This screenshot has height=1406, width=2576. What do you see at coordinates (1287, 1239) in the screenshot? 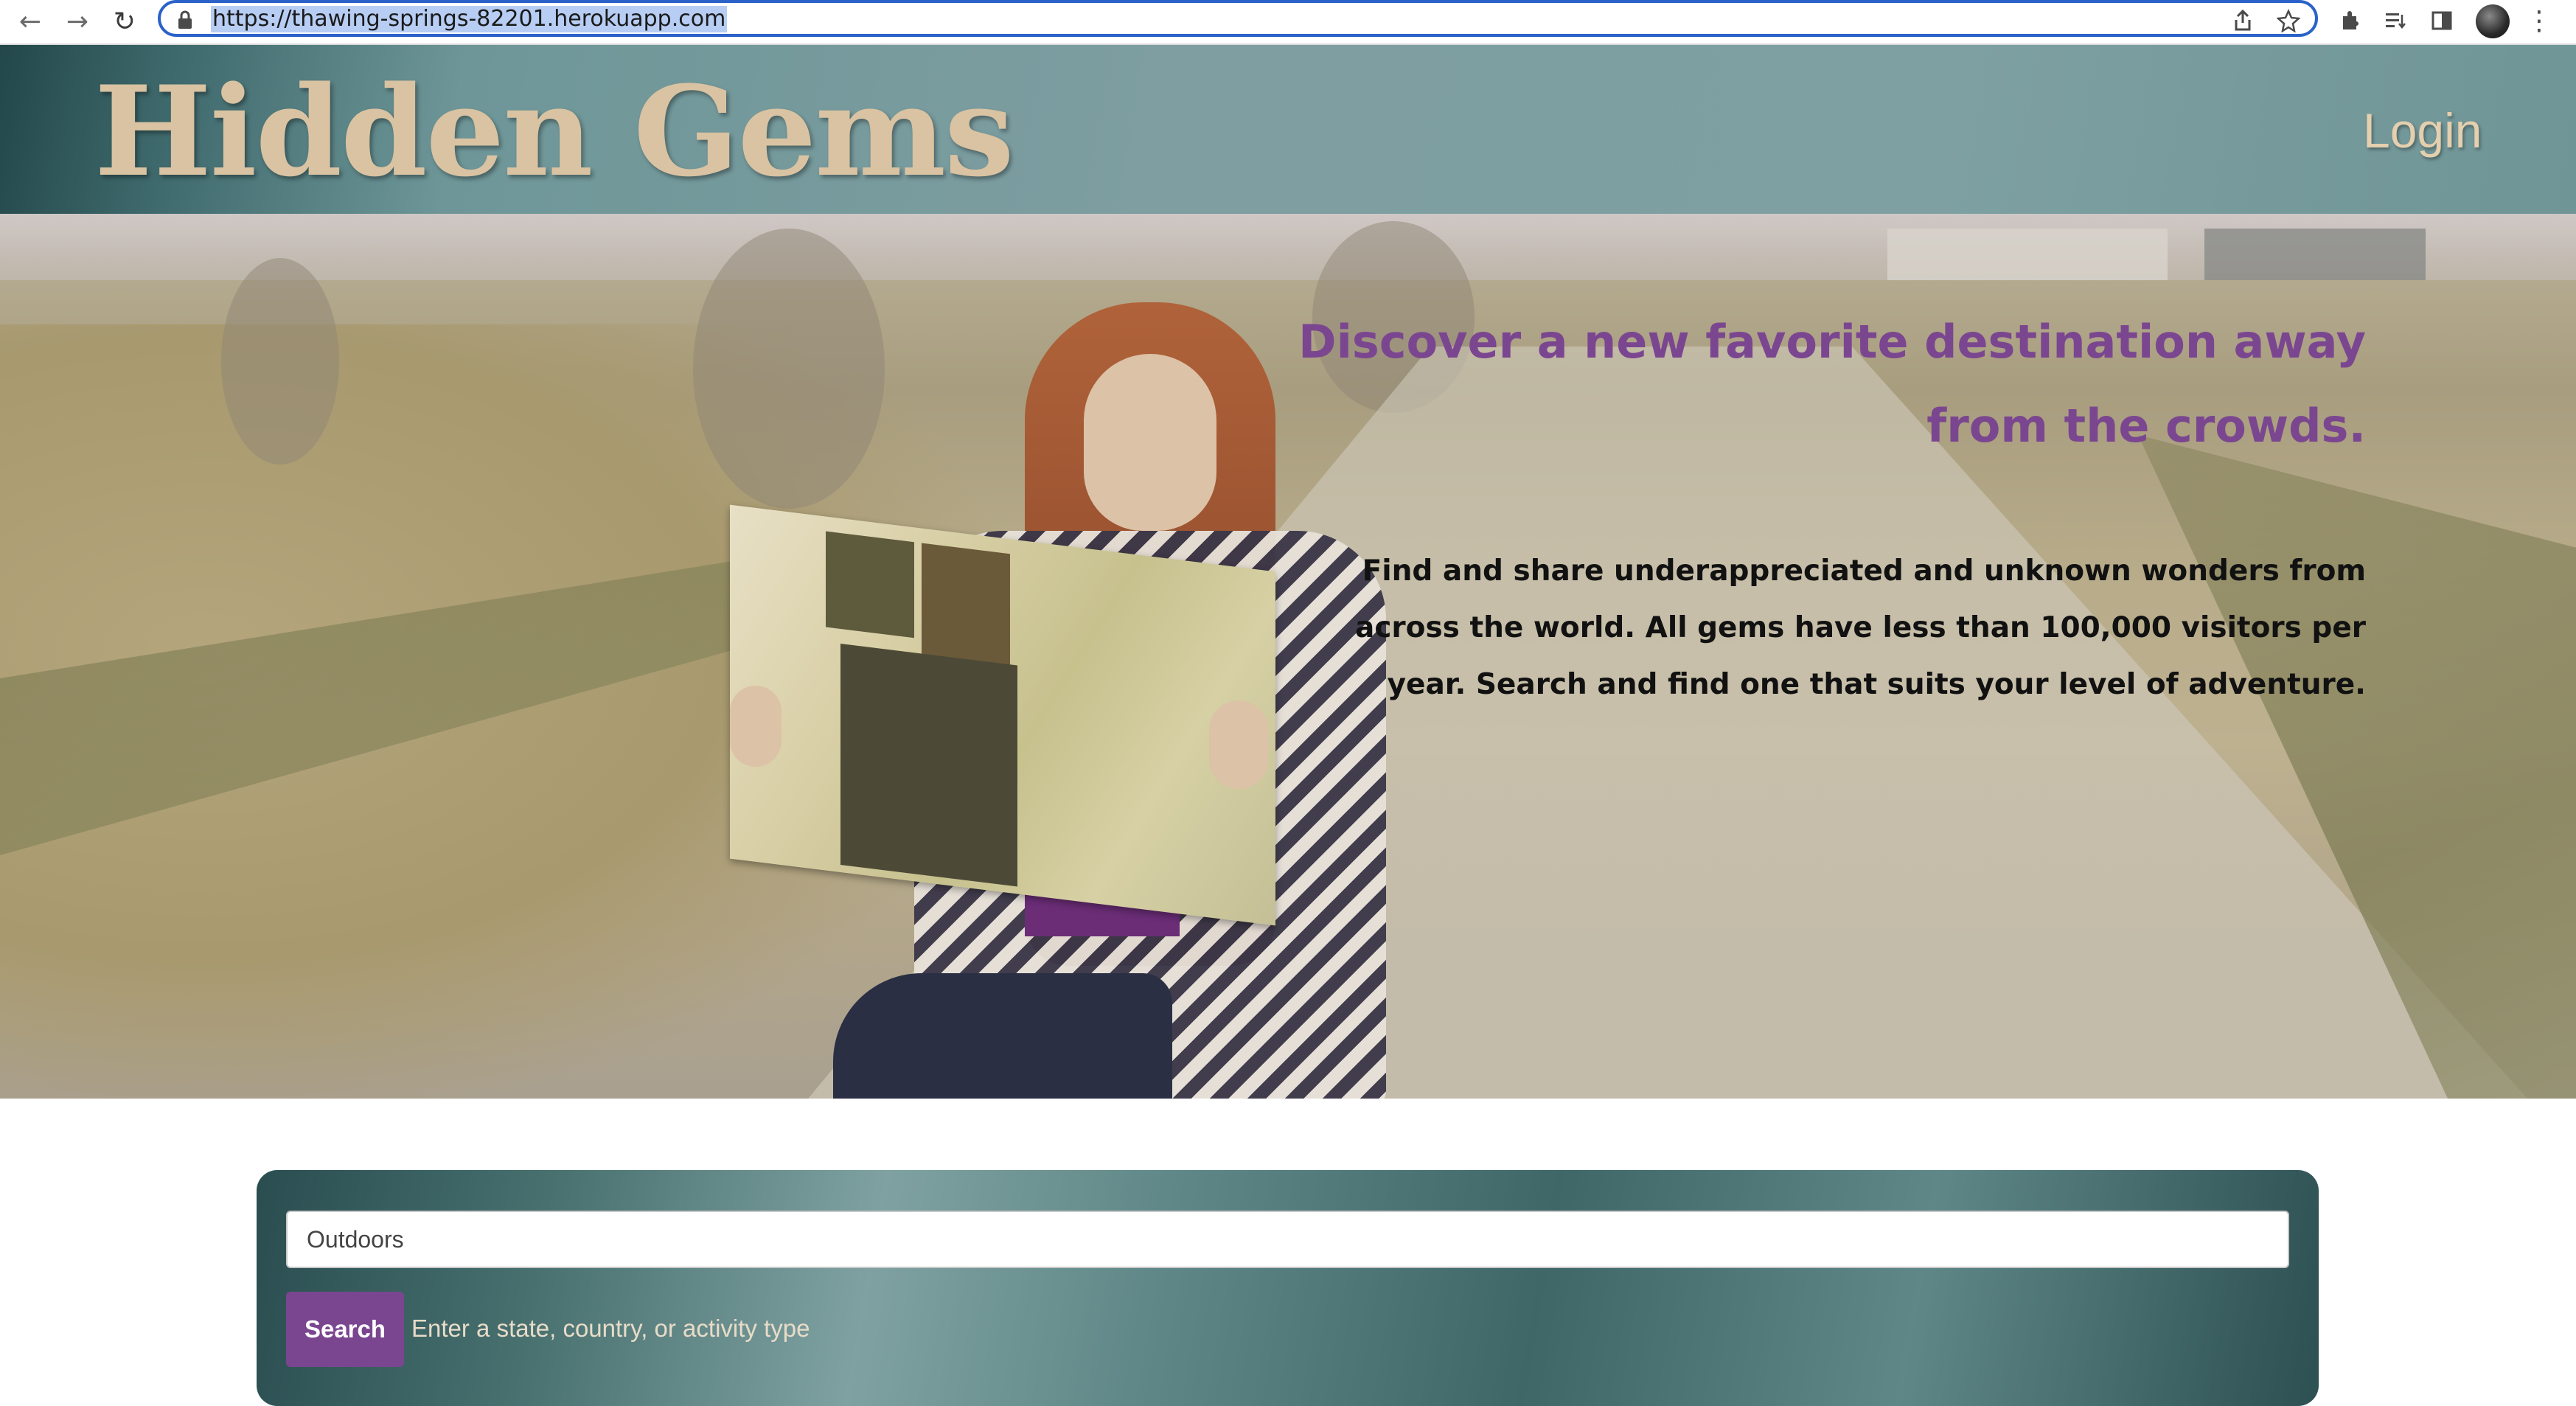
I see `search-input: Outdoors` at bounding box center [1287, 1239].